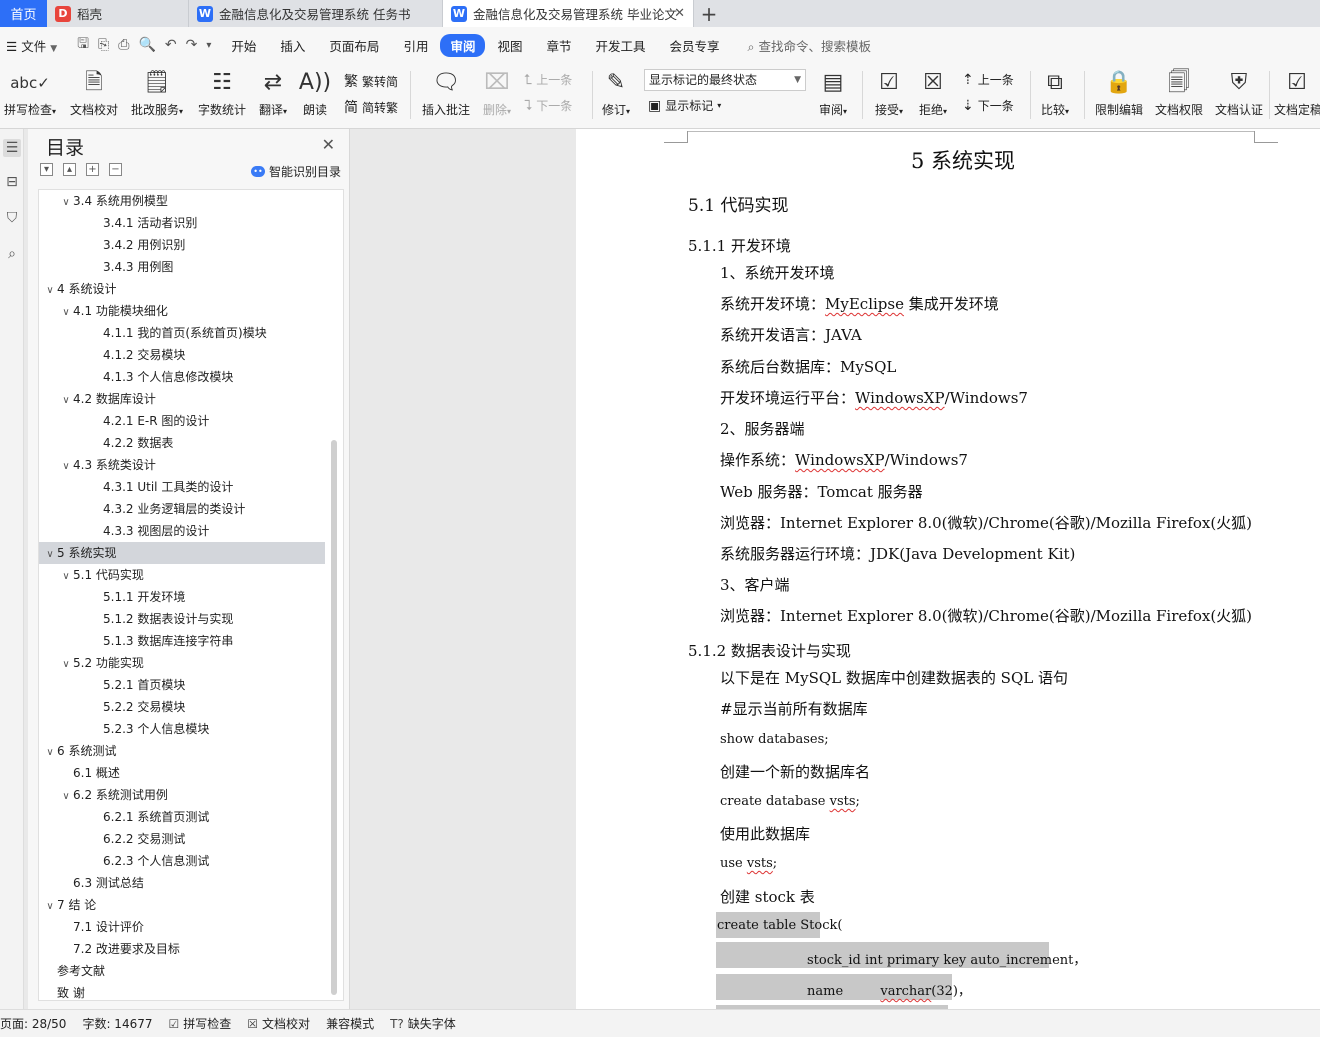  I want to click on toc-item: 5.2.1 首页模块, so click(182, 685).